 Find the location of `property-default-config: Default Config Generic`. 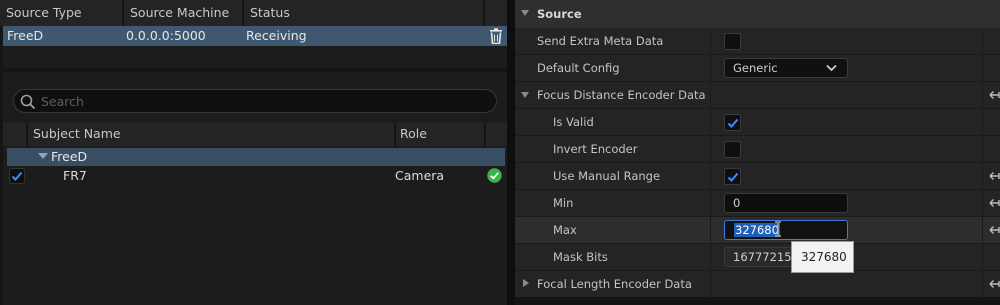

property-default-config: Default Config Generic is located at coordinates (757, 68).